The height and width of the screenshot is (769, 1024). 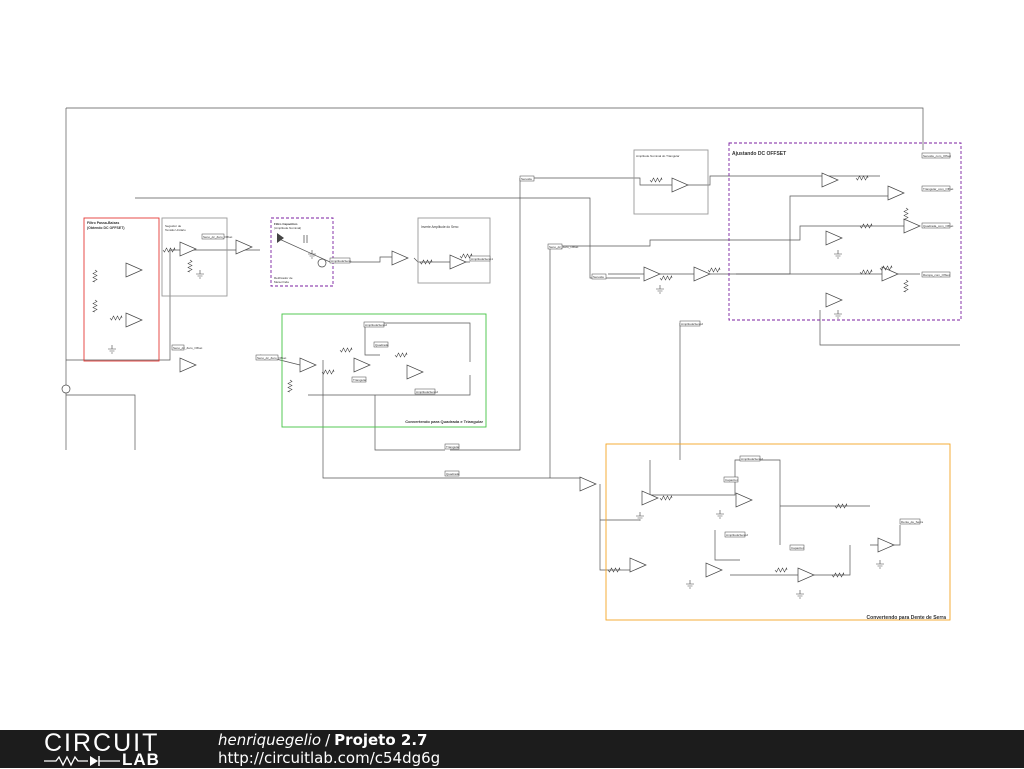 I want to click on net-label-text: Quadrada_com_Offset, so click(x=938, y=226).